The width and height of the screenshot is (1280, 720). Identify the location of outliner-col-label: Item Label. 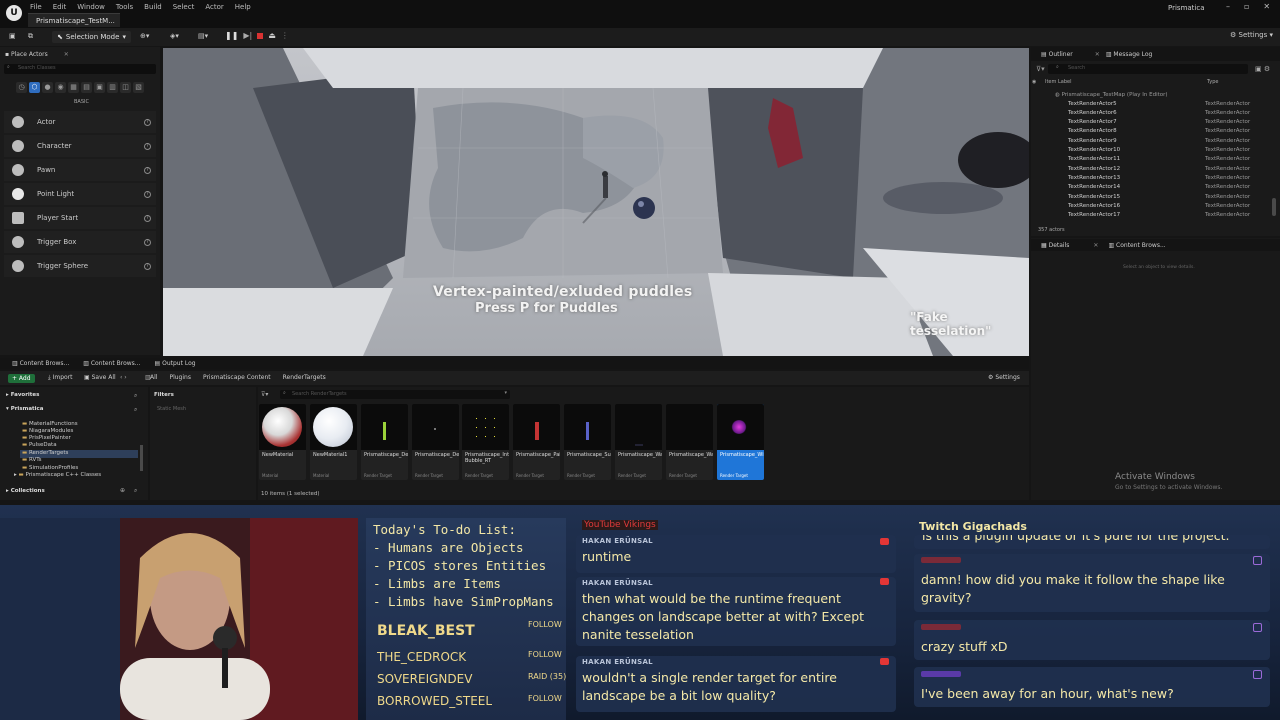
(1121, 84).